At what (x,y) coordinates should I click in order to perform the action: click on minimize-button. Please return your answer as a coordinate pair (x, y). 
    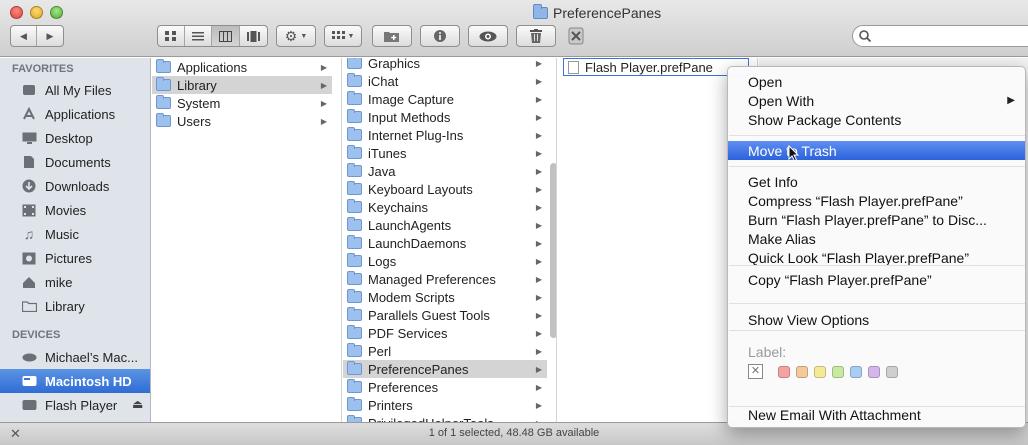
    Looking at the image, I should click on (36, 12).